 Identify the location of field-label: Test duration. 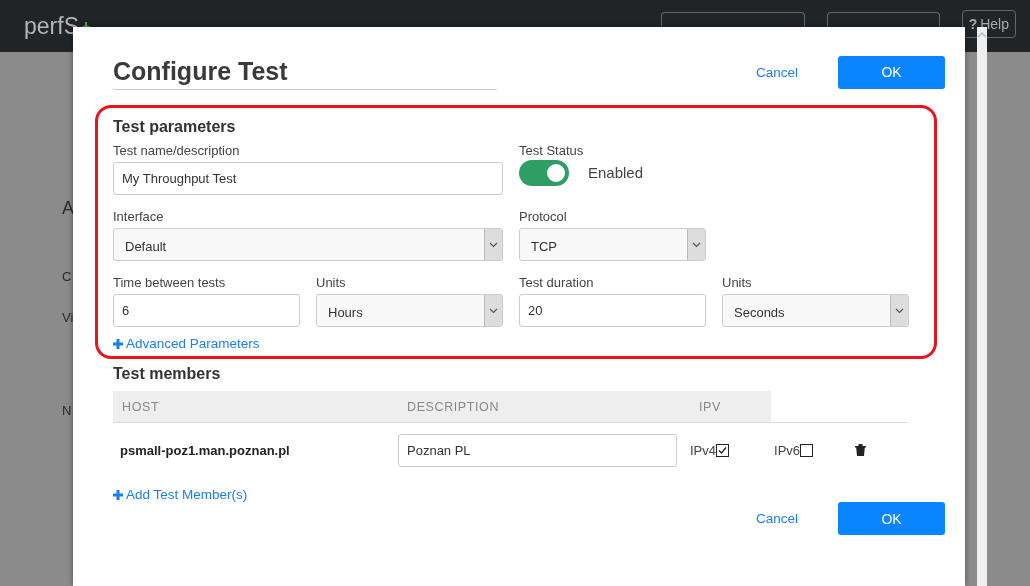
(557, 282).